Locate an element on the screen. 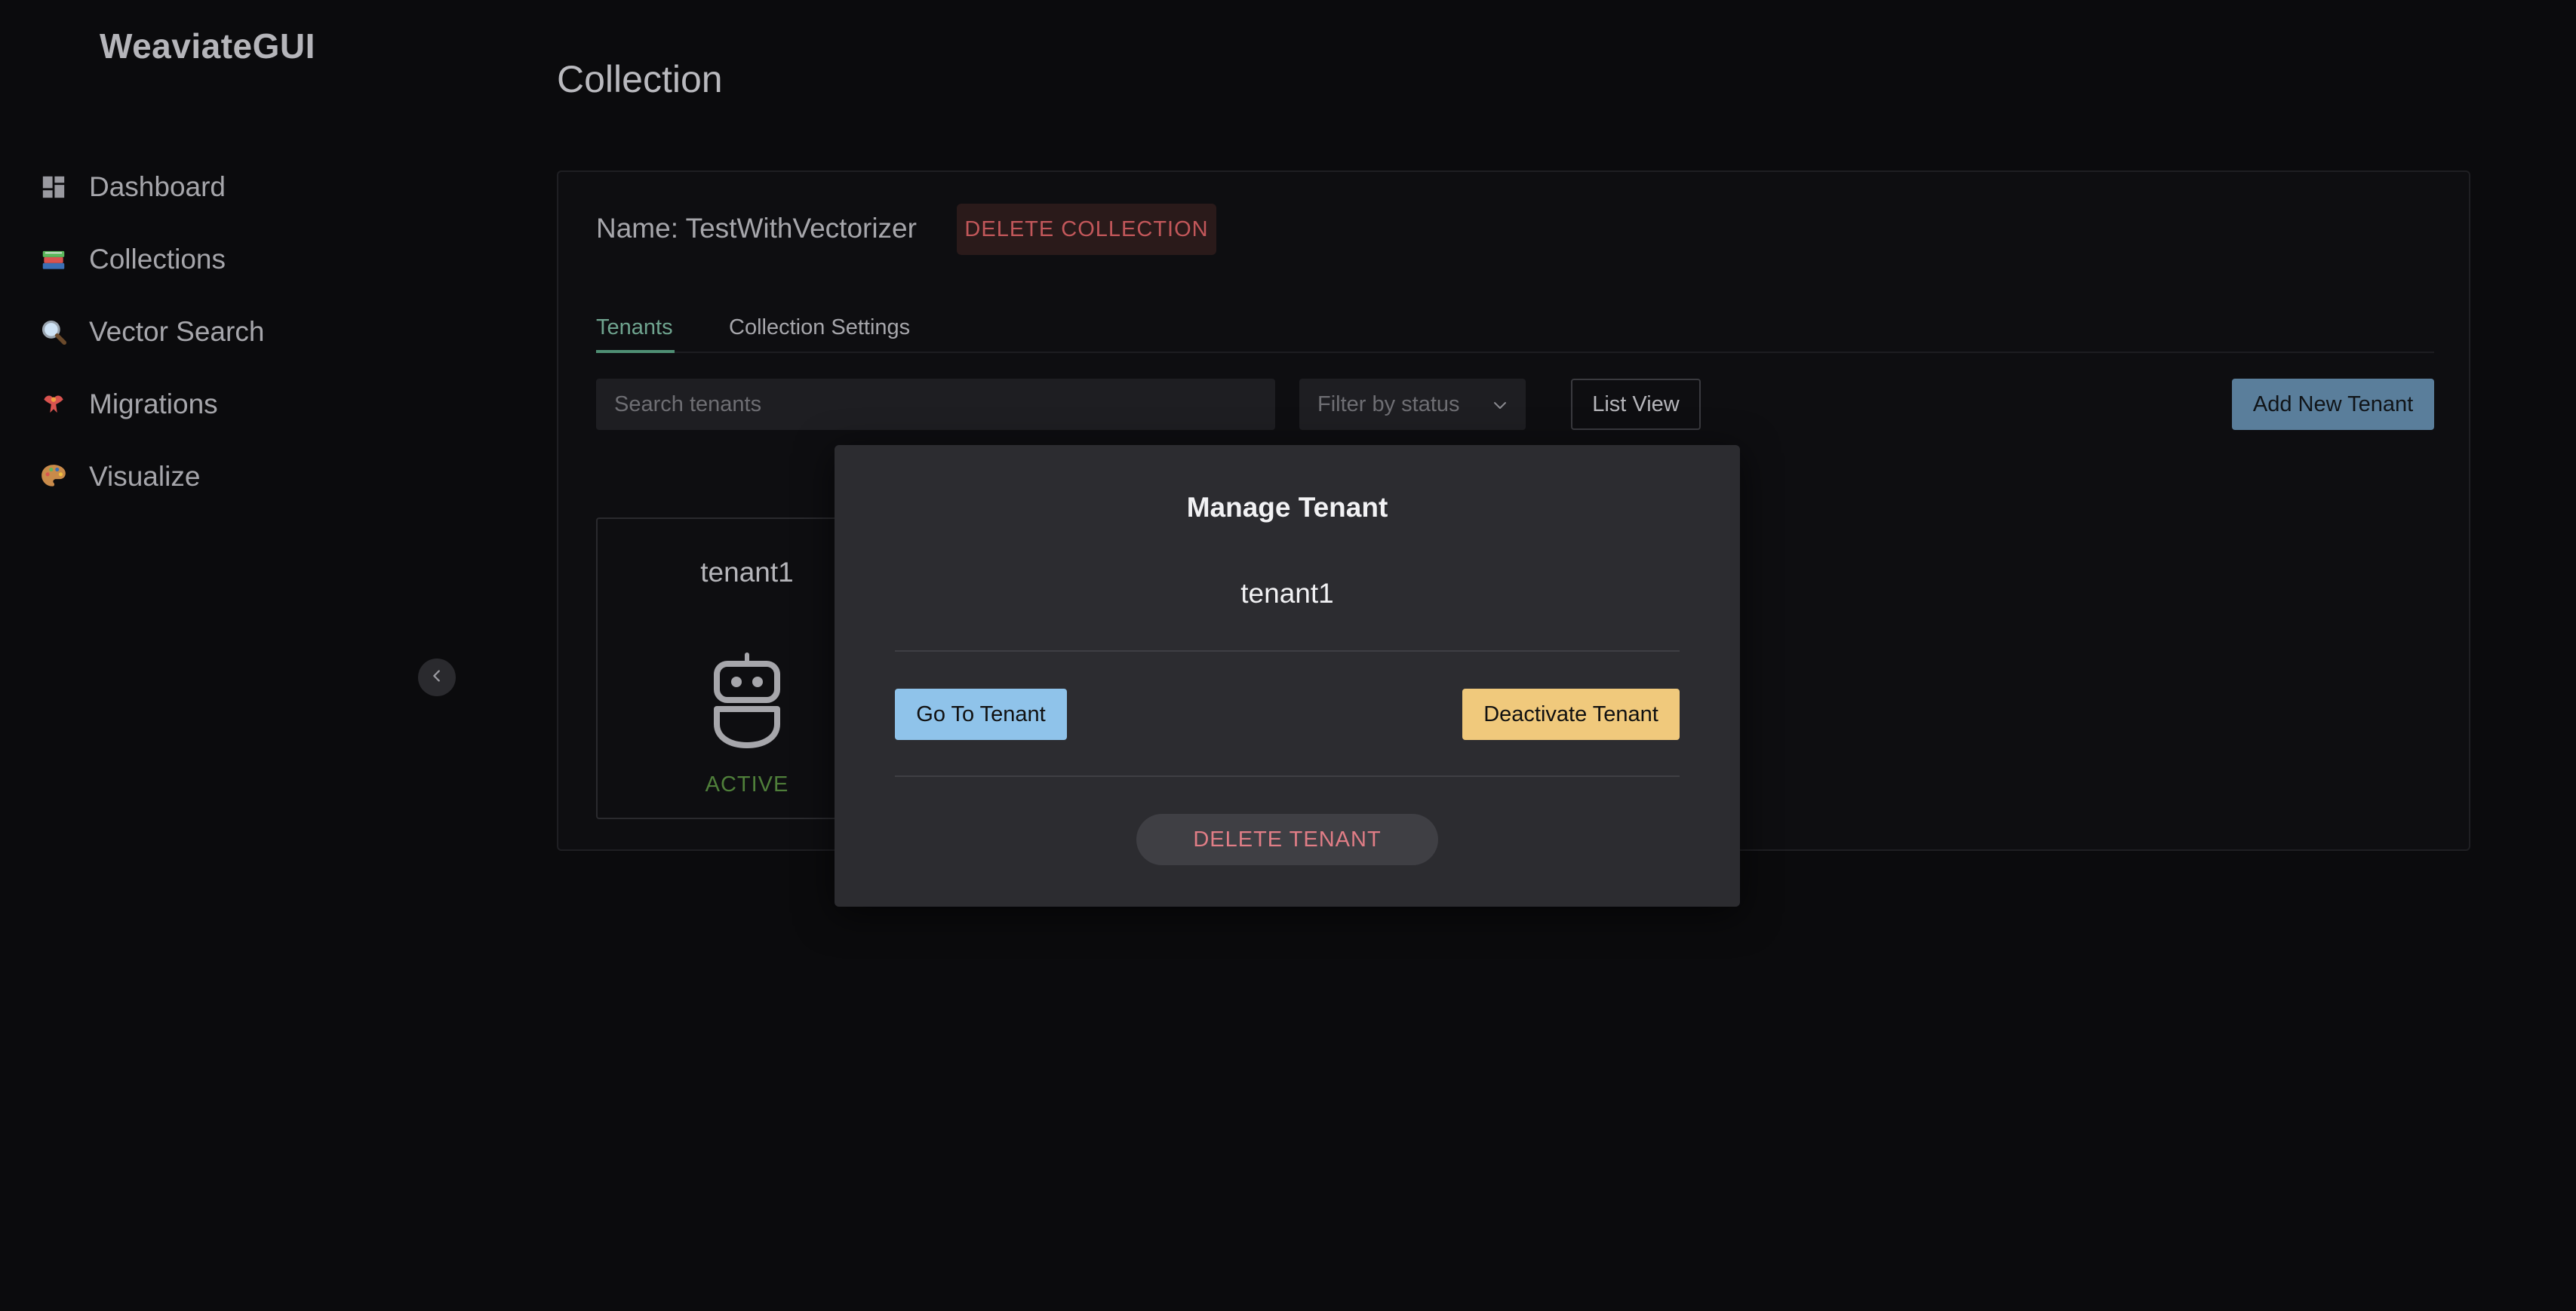 The height and width of the screenshot is (1311, 2576). dashboard-icon is located at coordinates (53, 187).